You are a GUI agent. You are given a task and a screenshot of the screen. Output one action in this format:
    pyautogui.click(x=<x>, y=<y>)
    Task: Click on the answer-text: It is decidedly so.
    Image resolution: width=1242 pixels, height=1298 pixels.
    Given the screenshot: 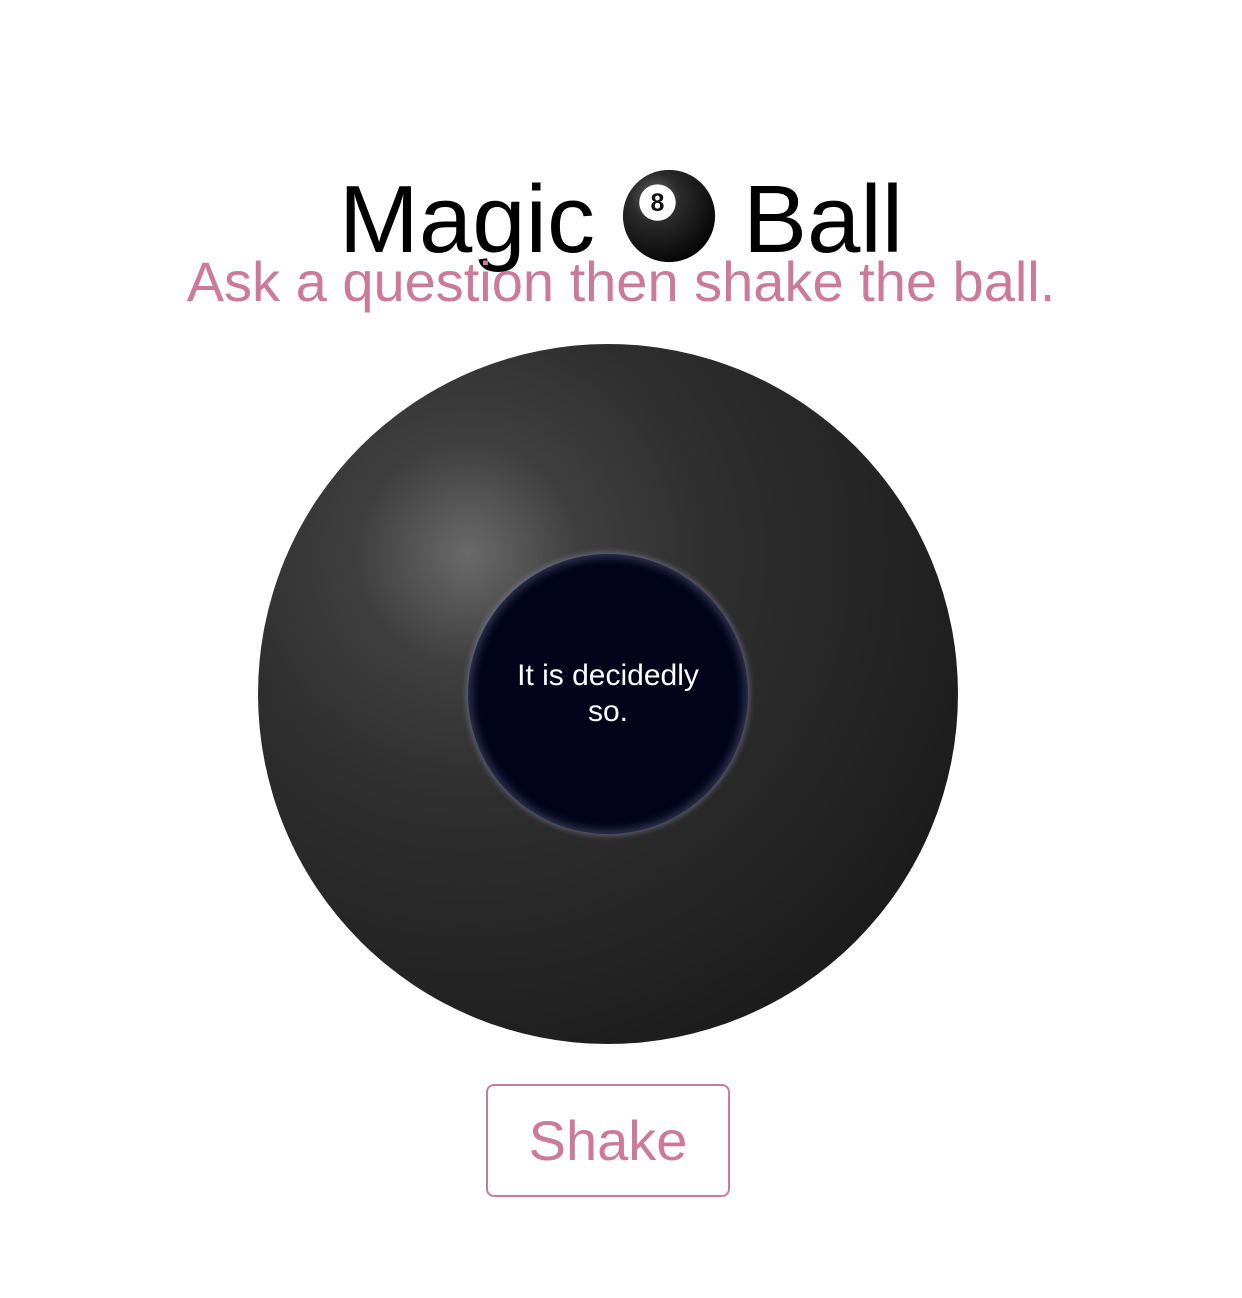 What is the action you would take?
    pyautogui.click(x=608, y=693)
    